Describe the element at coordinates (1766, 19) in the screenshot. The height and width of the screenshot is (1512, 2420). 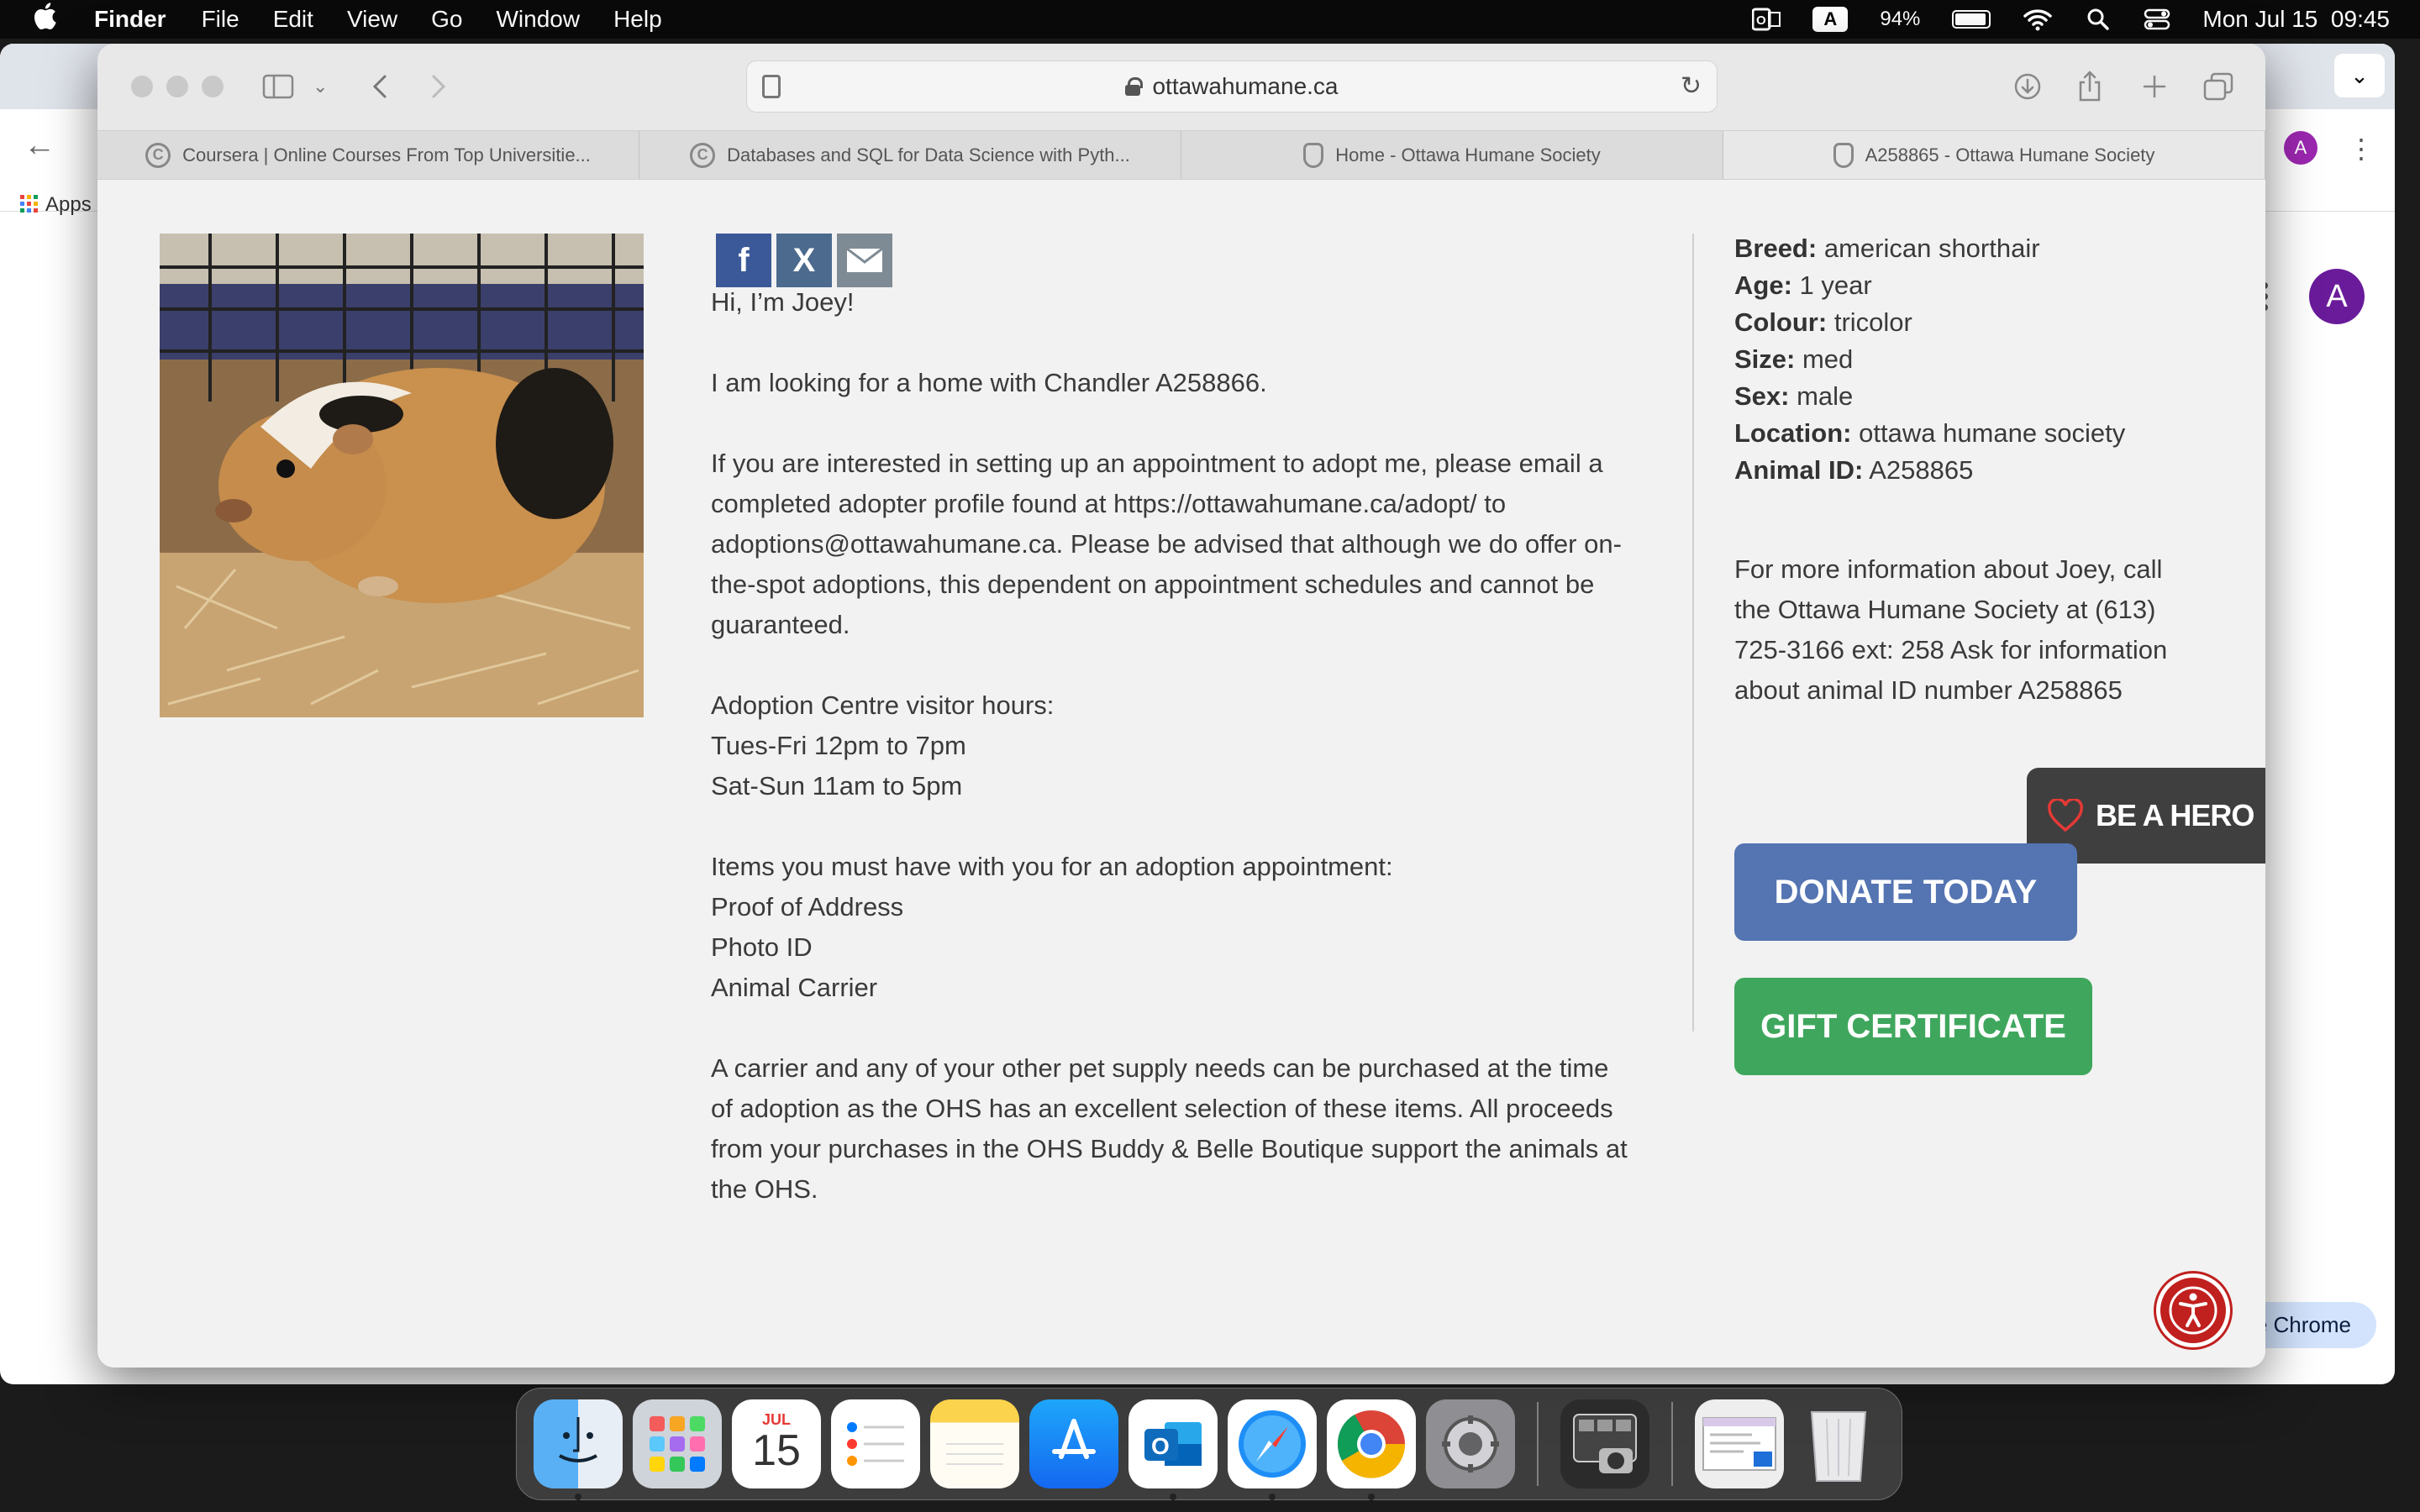
I see `outlook-status-icon: O` at that location.